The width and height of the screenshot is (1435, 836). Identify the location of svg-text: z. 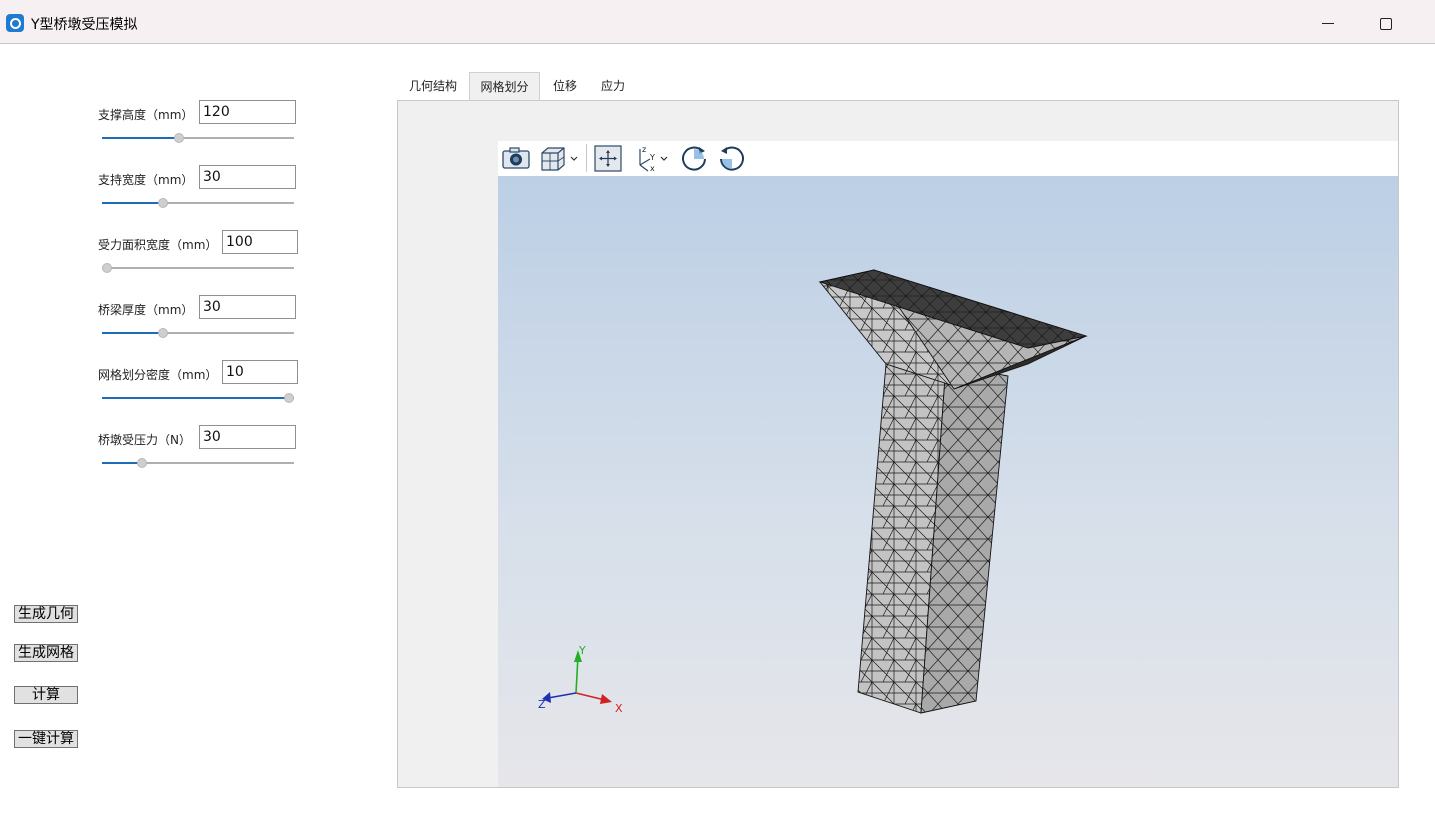
(644, 149).